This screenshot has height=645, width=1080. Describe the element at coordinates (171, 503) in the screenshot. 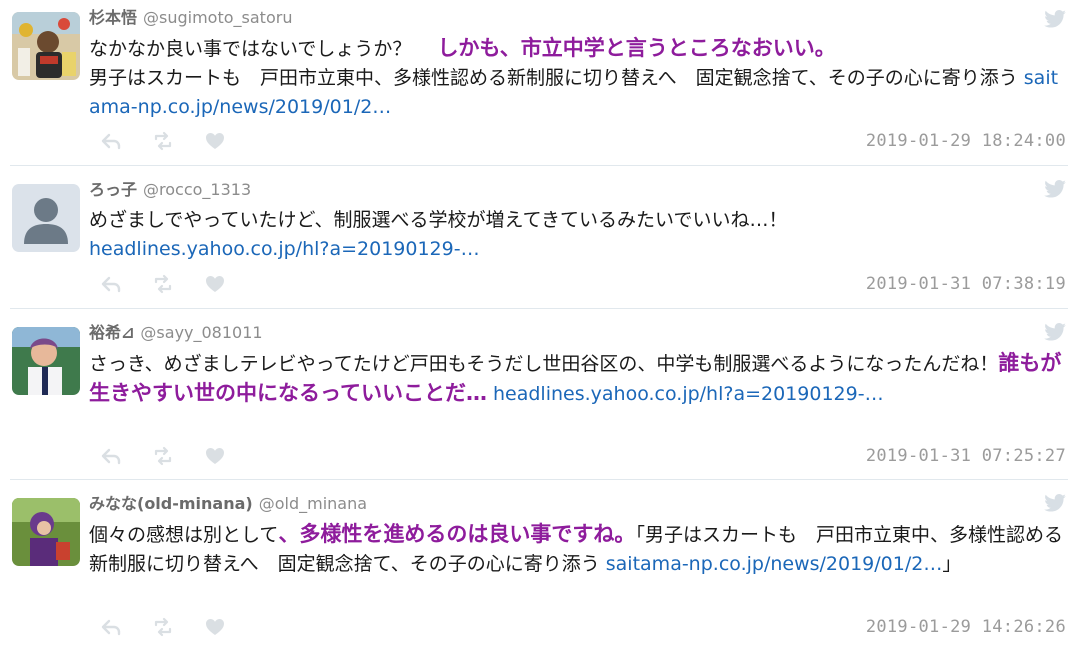

I see `author-name: みなな(old-minana)` at that location.